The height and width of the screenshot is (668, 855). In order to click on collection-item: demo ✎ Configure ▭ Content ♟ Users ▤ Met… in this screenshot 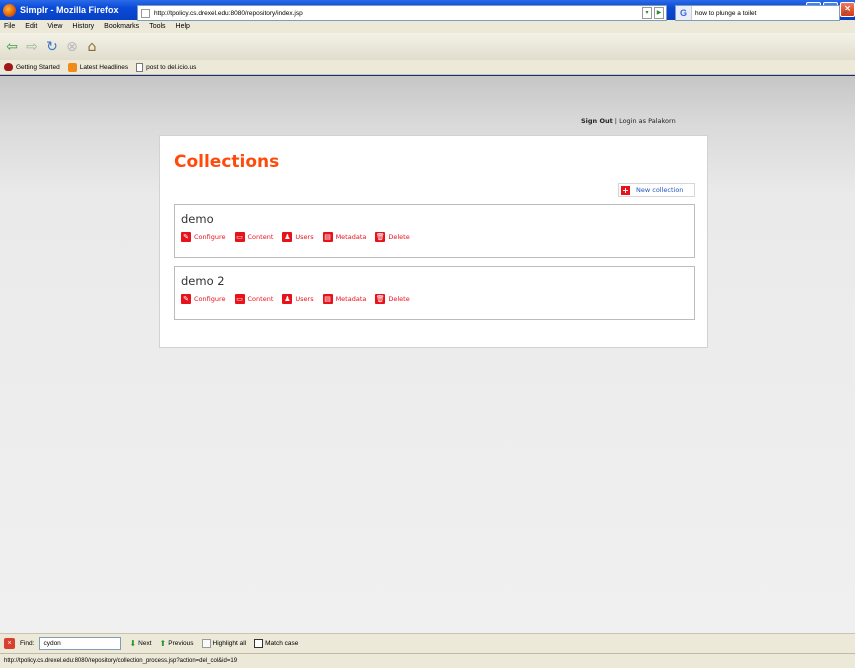, I will do `click(434, 231)`.